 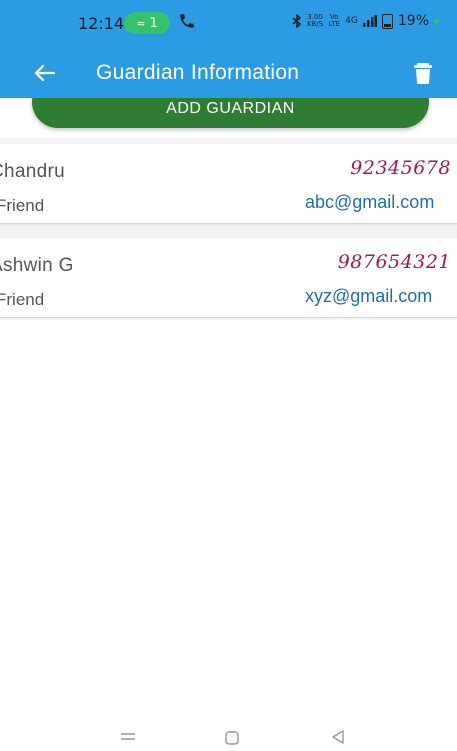 What do you see at coordinates (45, 73) in the screenshot?
I see `arrow-left-icon` at bounding box center [45, 73].